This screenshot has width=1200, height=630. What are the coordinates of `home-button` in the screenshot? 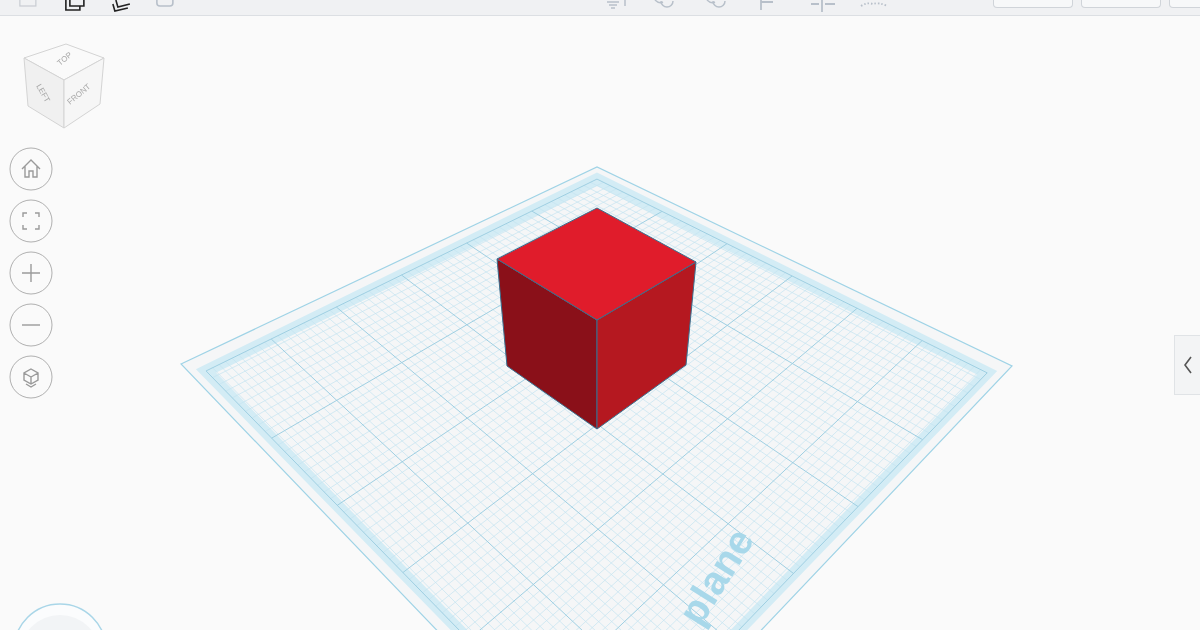 It's located at (31, 169).